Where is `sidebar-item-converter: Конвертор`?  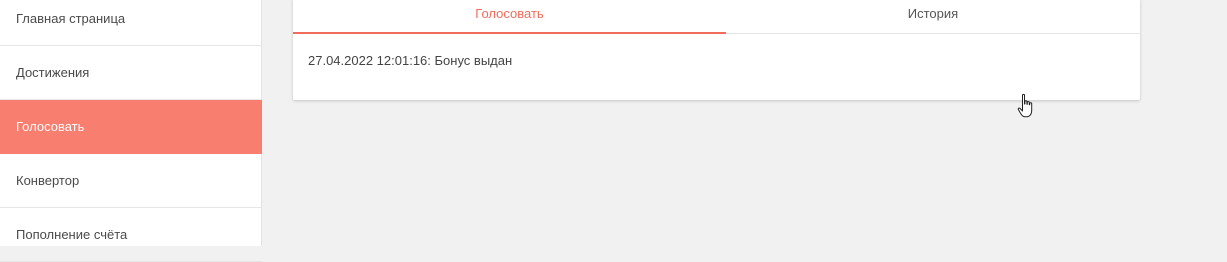 sidebar-item-converter: Конвертор is located at coordinates (131, 181).